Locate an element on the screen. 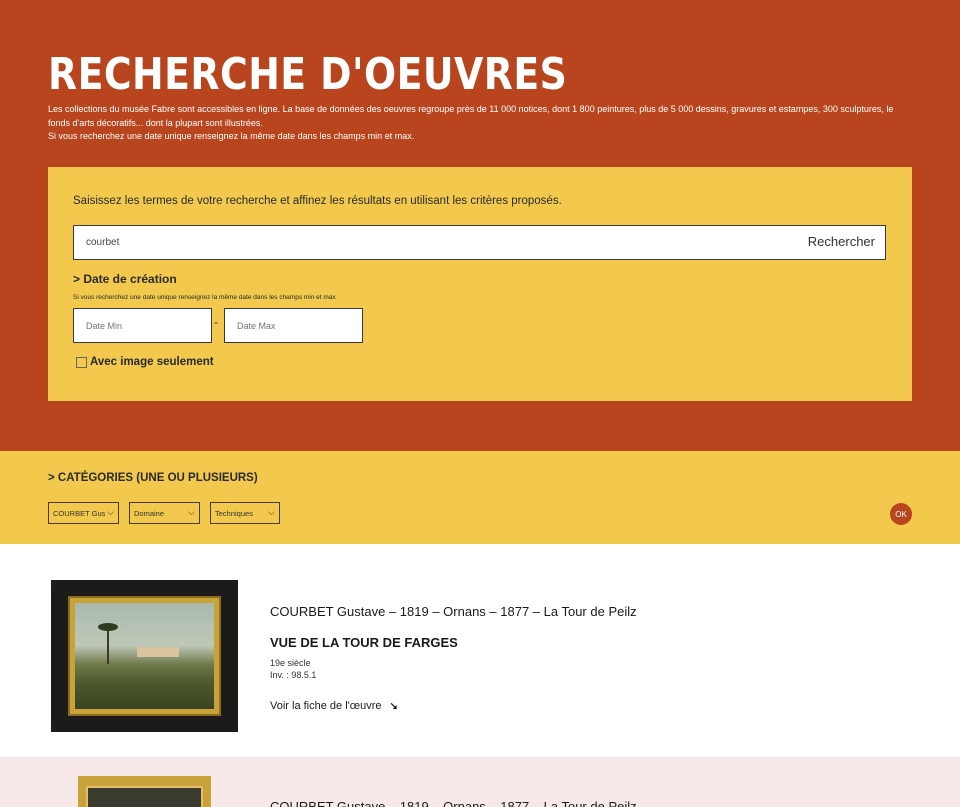 The height and width of the screenshot is (807, 960). date-min-input is located at coordinates (142, 325).